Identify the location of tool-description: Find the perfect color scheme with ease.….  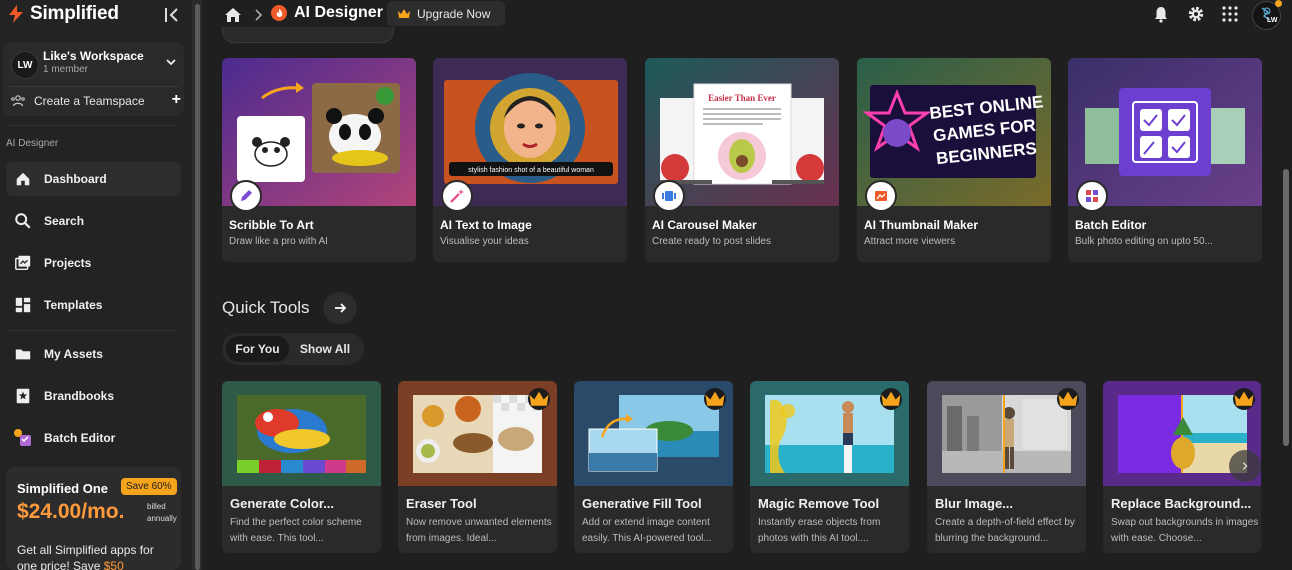
(296, 530).